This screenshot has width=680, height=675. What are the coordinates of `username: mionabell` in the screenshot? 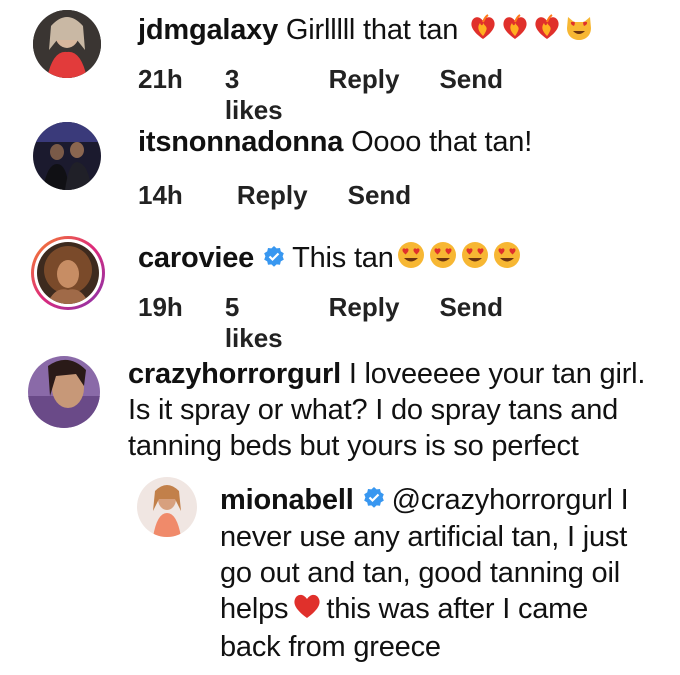 It's located at (287, 500).